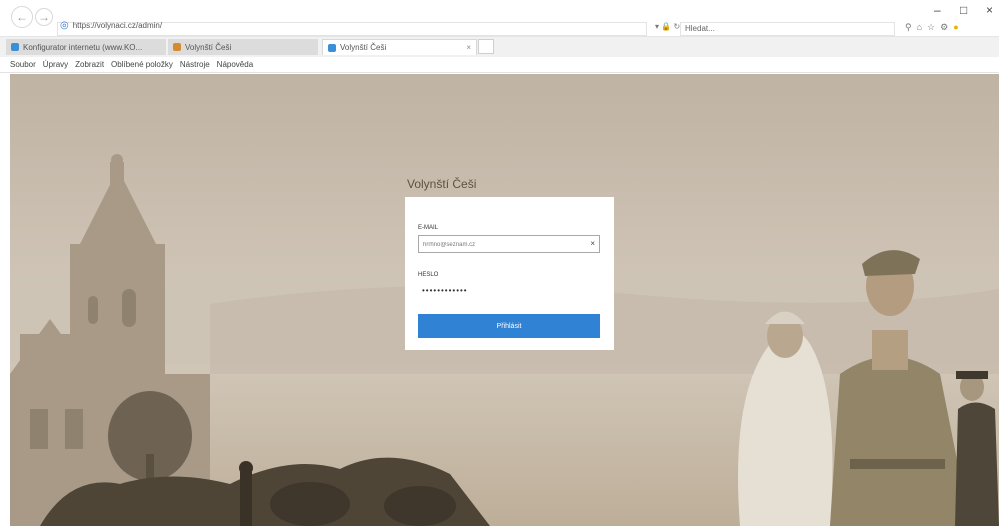 This screenshot has height=526, width=999. What do you see at coordinates (195, 64) in the screenshot?
I see `menu-nastroje: Nástroje` at bounding box center [195, 64].